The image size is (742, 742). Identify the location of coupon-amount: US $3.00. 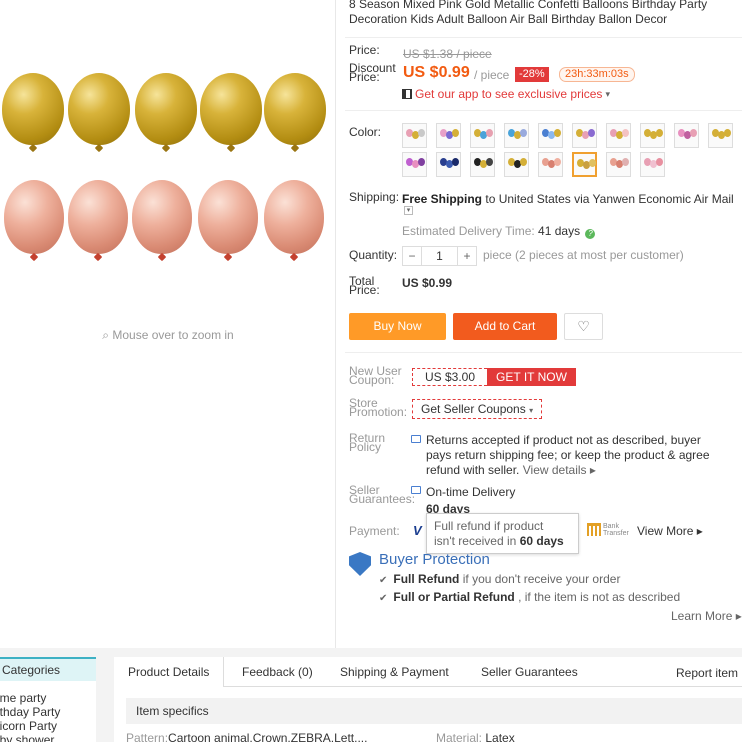
(450, 377).